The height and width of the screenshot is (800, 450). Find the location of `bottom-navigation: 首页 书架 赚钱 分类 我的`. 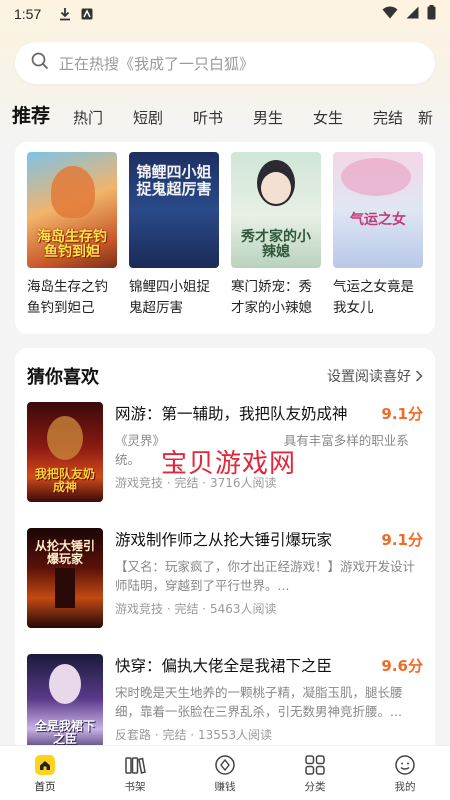

bottom-navigation: 首页 书架 赚钱 分类 我的 is located at coordinates (225, 772).